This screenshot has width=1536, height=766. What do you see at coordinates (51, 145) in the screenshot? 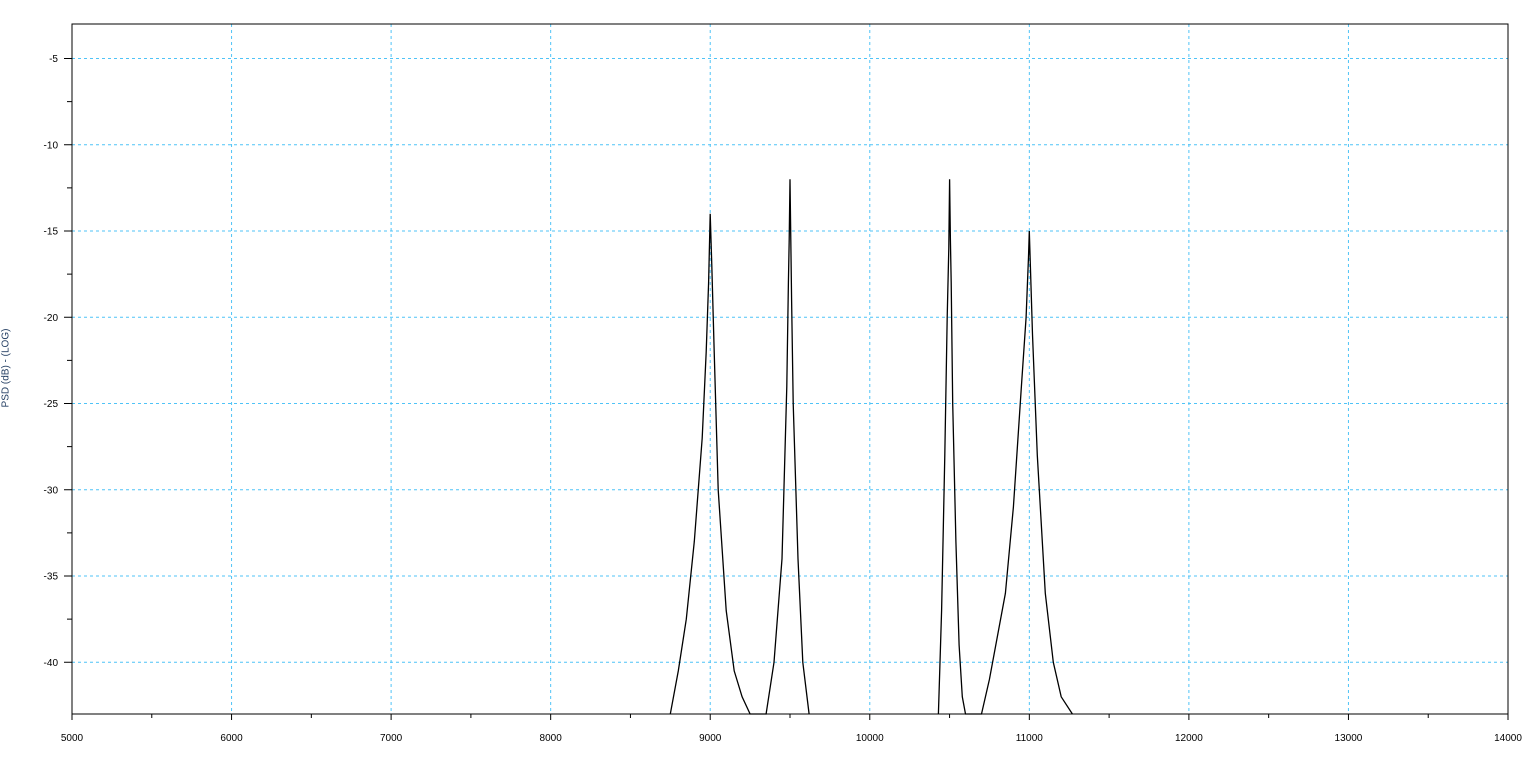
I see `y-tick-label: -10` at bounding box center [51, 145].